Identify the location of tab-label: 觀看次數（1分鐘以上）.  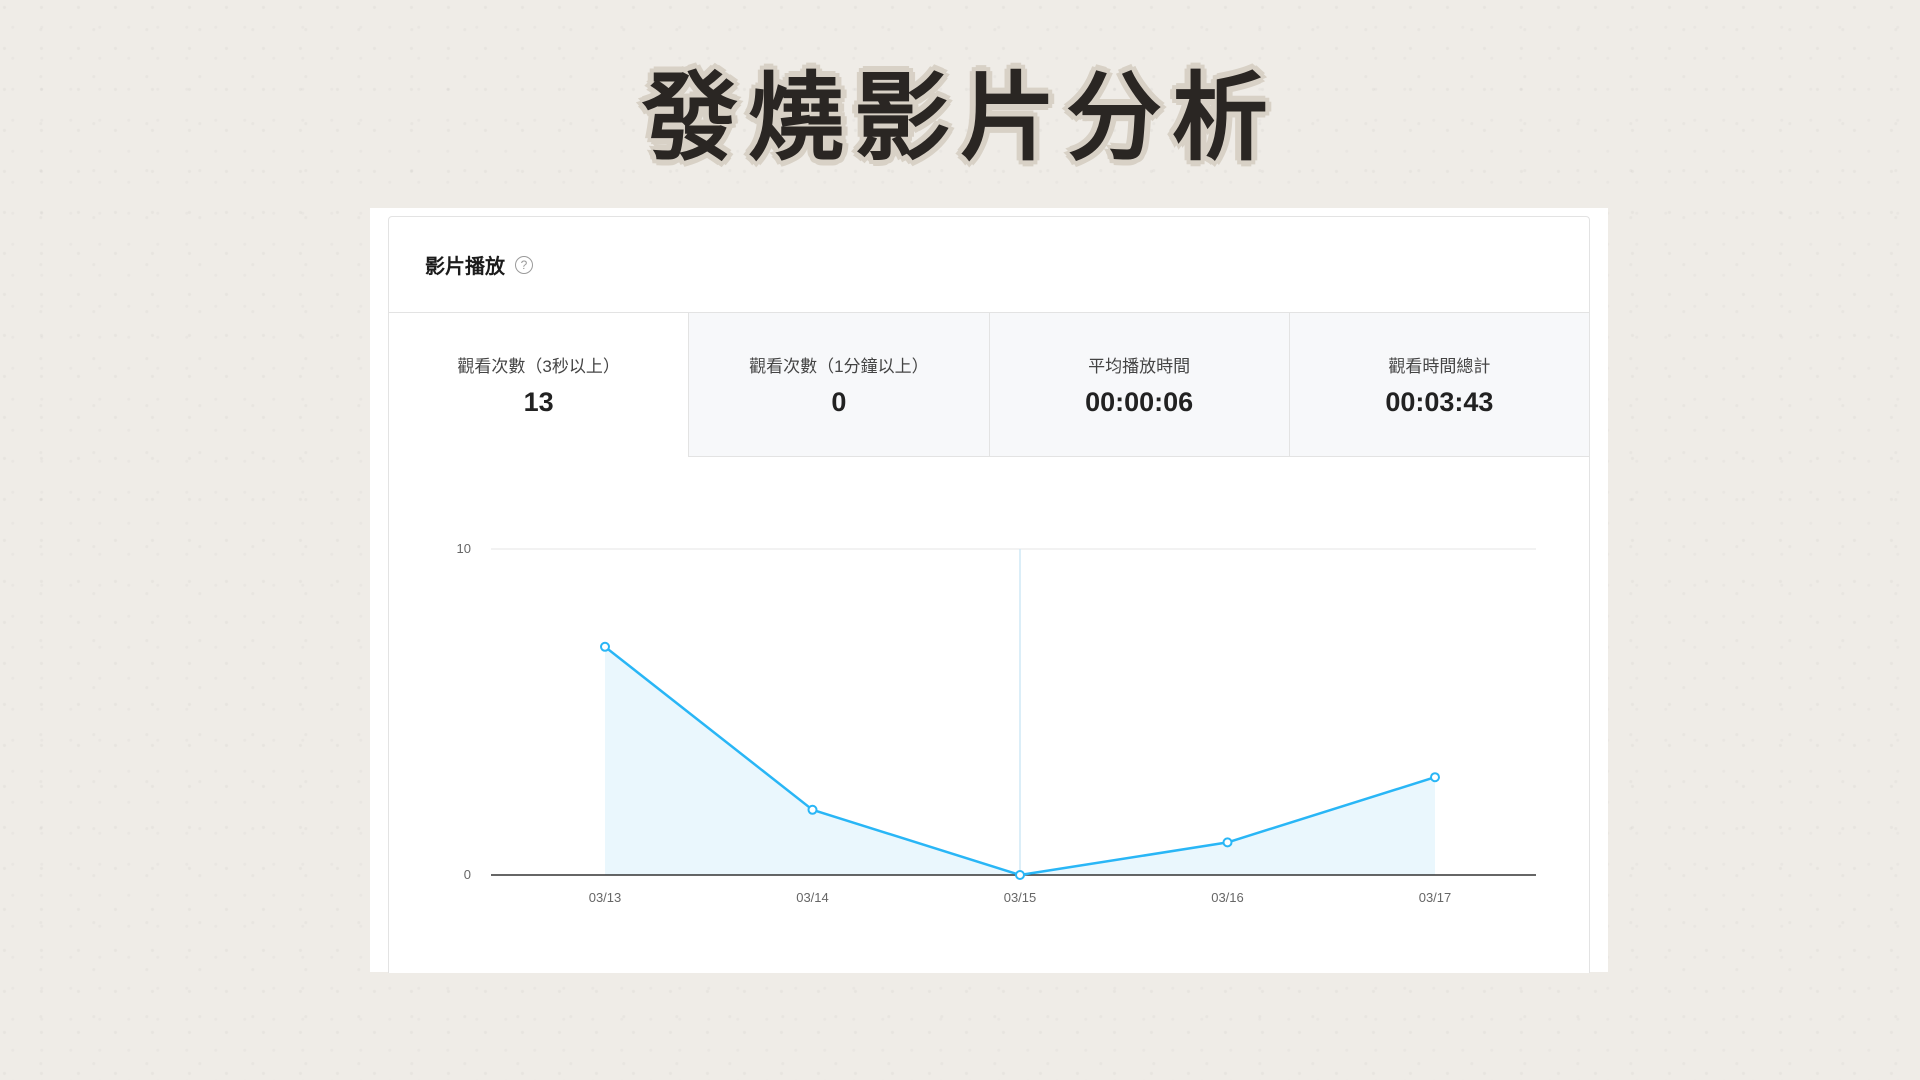
(839, 366).